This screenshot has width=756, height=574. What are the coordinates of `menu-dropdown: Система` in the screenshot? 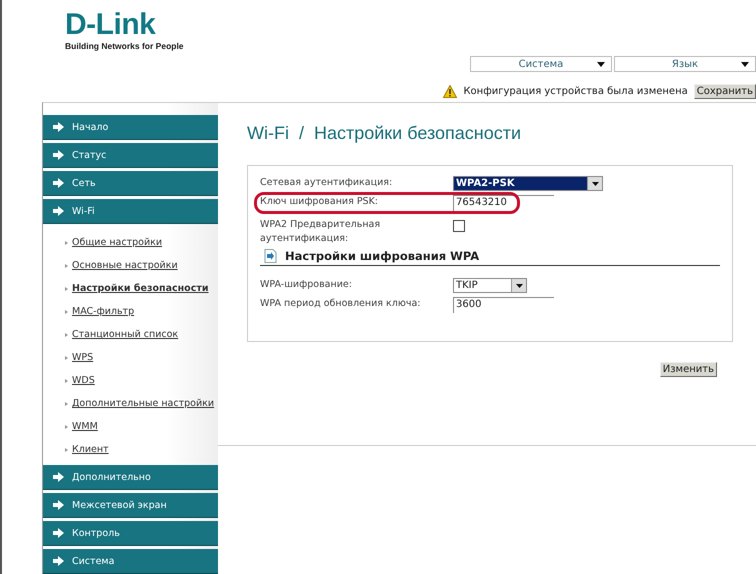 It's located at (541, 64).